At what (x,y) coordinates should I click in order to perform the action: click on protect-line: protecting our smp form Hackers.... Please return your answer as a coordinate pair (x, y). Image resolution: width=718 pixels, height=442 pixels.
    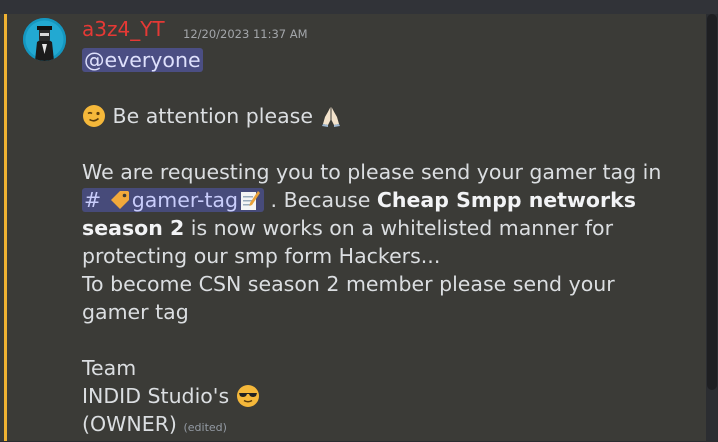
    Looking at the image, I should click on (261, 256).